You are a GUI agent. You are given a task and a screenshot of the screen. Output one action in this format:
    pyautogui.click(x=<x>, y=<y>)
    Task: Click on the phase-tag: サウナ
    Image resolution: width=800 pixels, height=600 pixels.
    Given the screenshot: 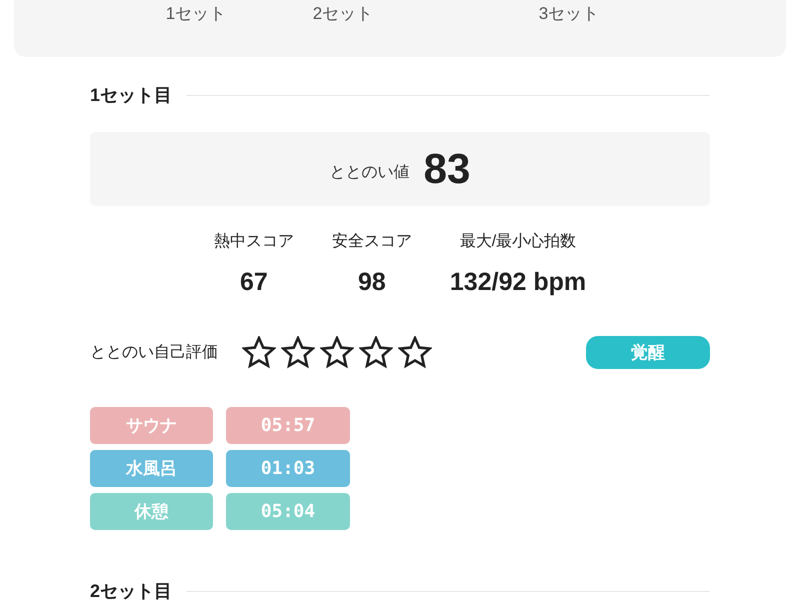 What is the action you would take?
    pyautogui.click(x=151, y=425)
    